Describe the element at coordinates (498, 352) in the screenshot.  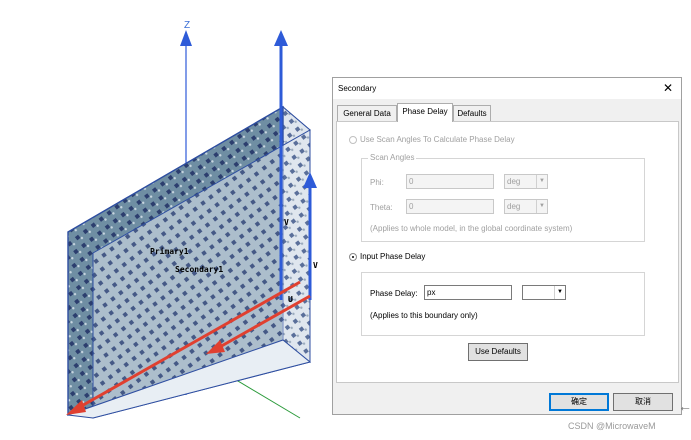
I see `use-defaults-button: Use Defaults` at that location.